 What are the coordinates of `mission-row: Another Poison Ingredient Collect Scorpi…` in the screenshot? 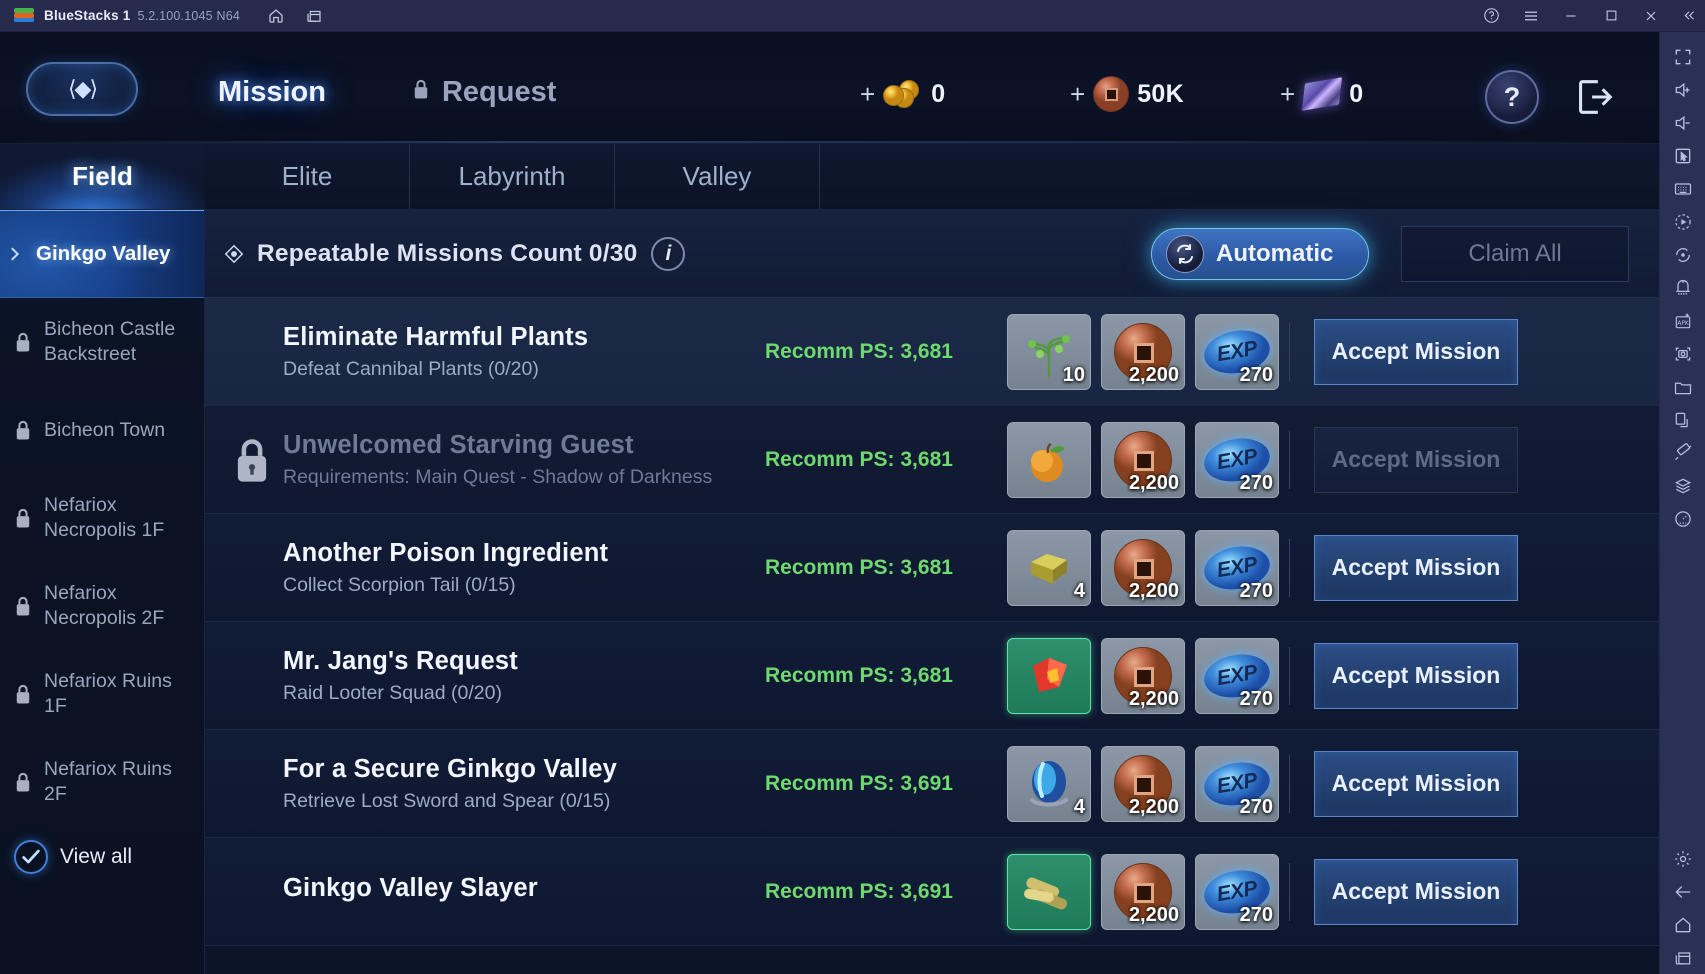 It's located at (932, 568).